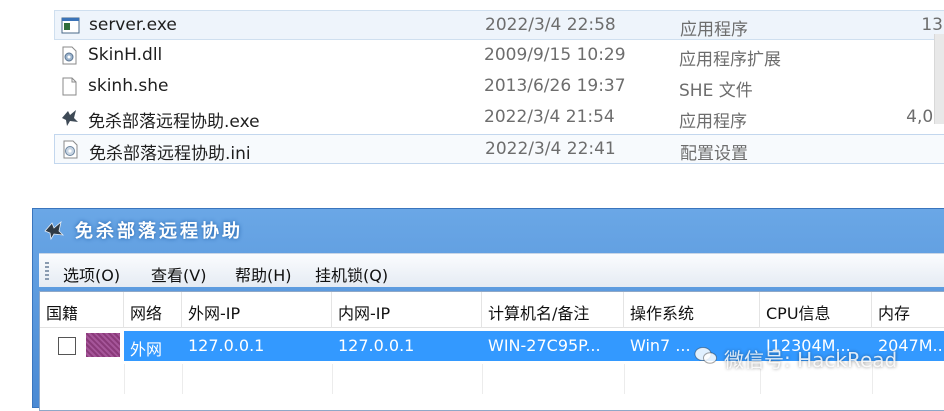  Describe the element at coordinates (939, 79) in the screenshot. I see `vertical-scrollbar` at that location.